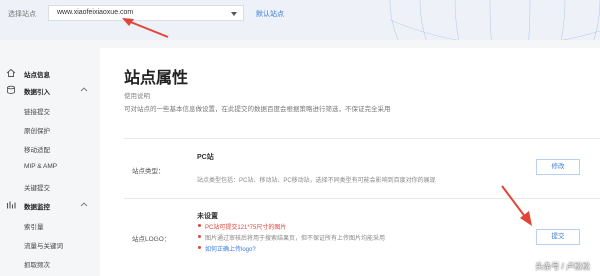  What do you see at coordinates (146, 13) in the screenshot?
I see `site-select-dropdown: www.xiaofeixiaoxue.com` at bounding box center [146, 13].